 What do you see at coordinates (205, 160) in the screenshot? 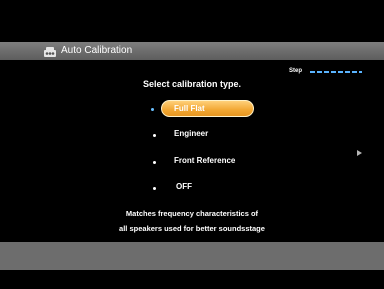
I see `option-label: Front Reference` at bounding box center [205, 160].